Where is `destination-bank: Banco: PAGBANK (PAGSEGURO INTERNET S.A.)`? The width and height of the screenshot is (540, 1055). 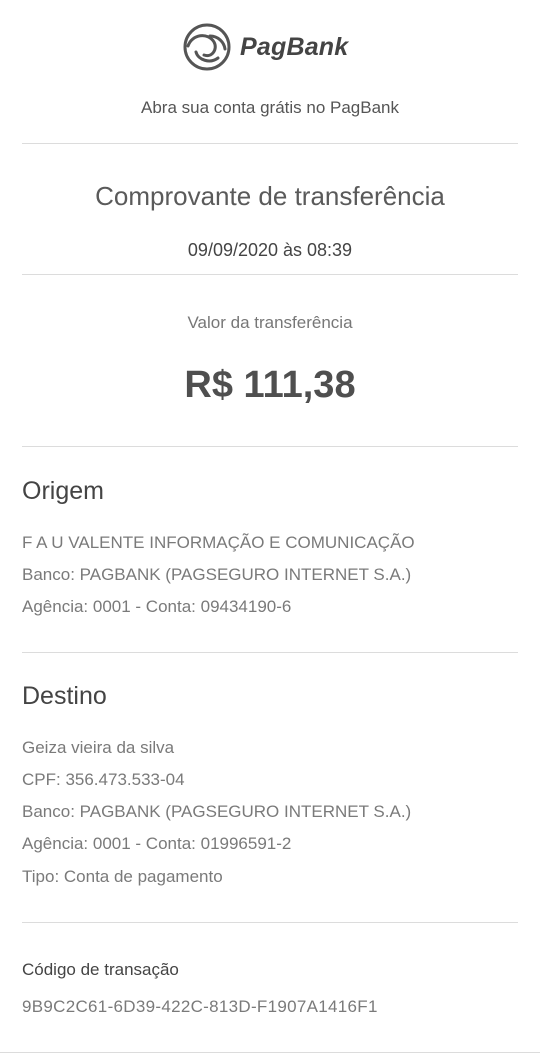 destination-bank: Banco: PAGBANK (PAGSEGURO INTERNET S.A.) is located at coordinates (217, 811).